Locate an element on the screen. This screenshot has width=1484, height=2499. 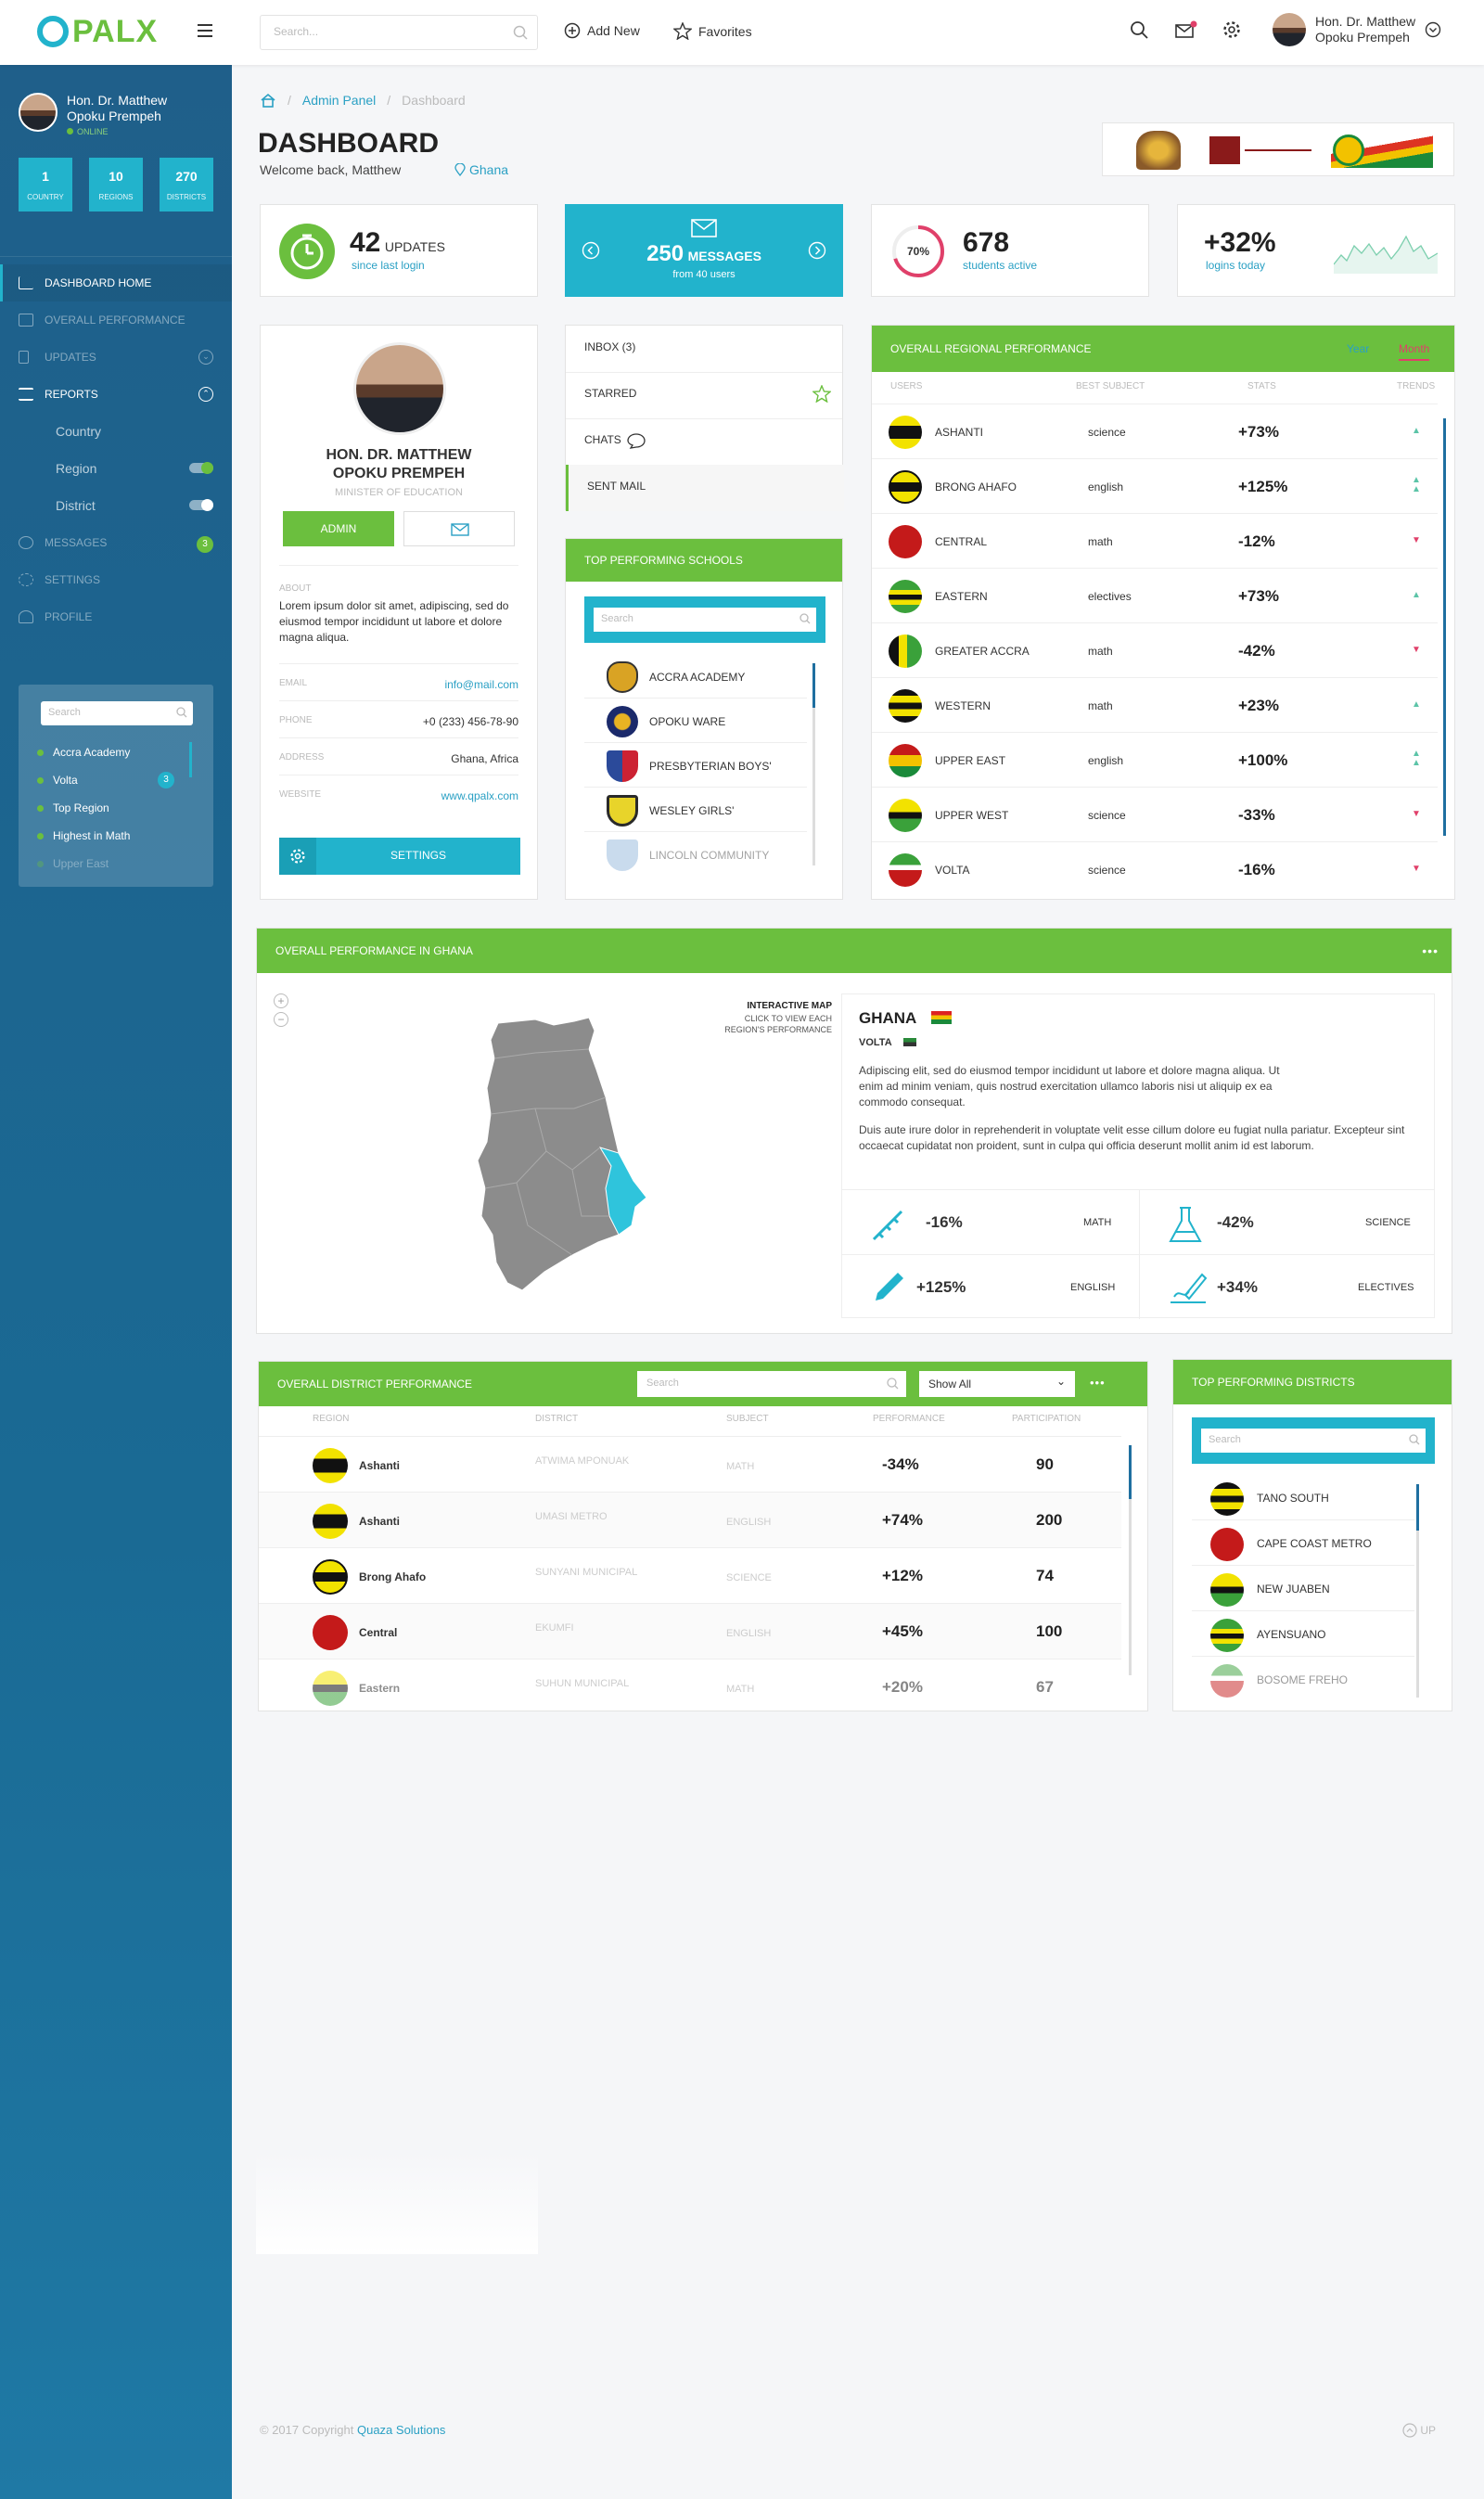
tab-month: Month is located at coordinates (1414, 351).